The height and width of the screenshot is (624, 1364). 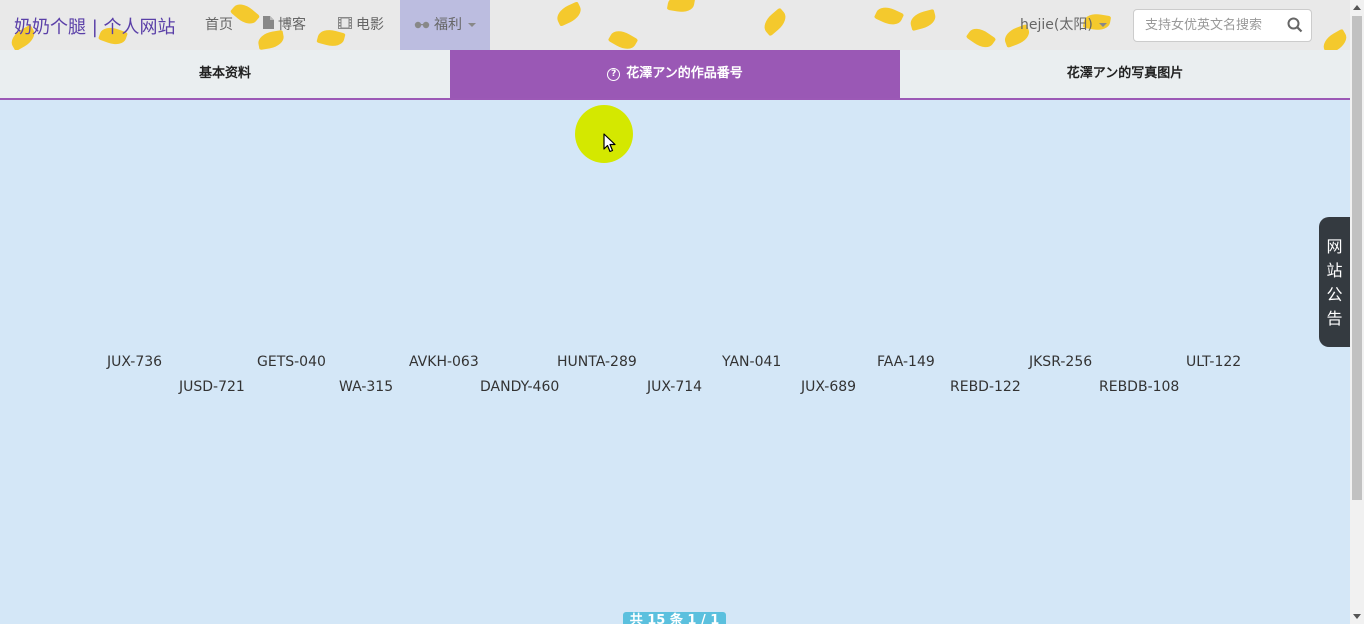 What do you see at coordinates (448, 25) in the screenshot?
I see `nav-welfare-label: 福利` at bounding box center [448, 25].